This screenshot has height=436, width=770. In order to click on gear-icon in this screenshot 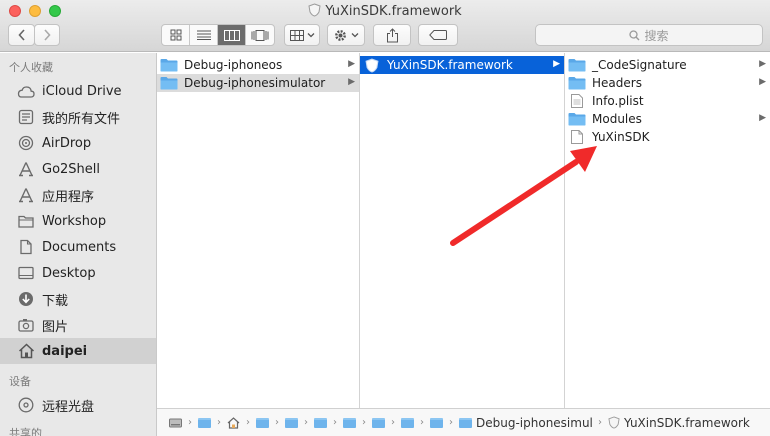, I will do `click(340, 35)`.